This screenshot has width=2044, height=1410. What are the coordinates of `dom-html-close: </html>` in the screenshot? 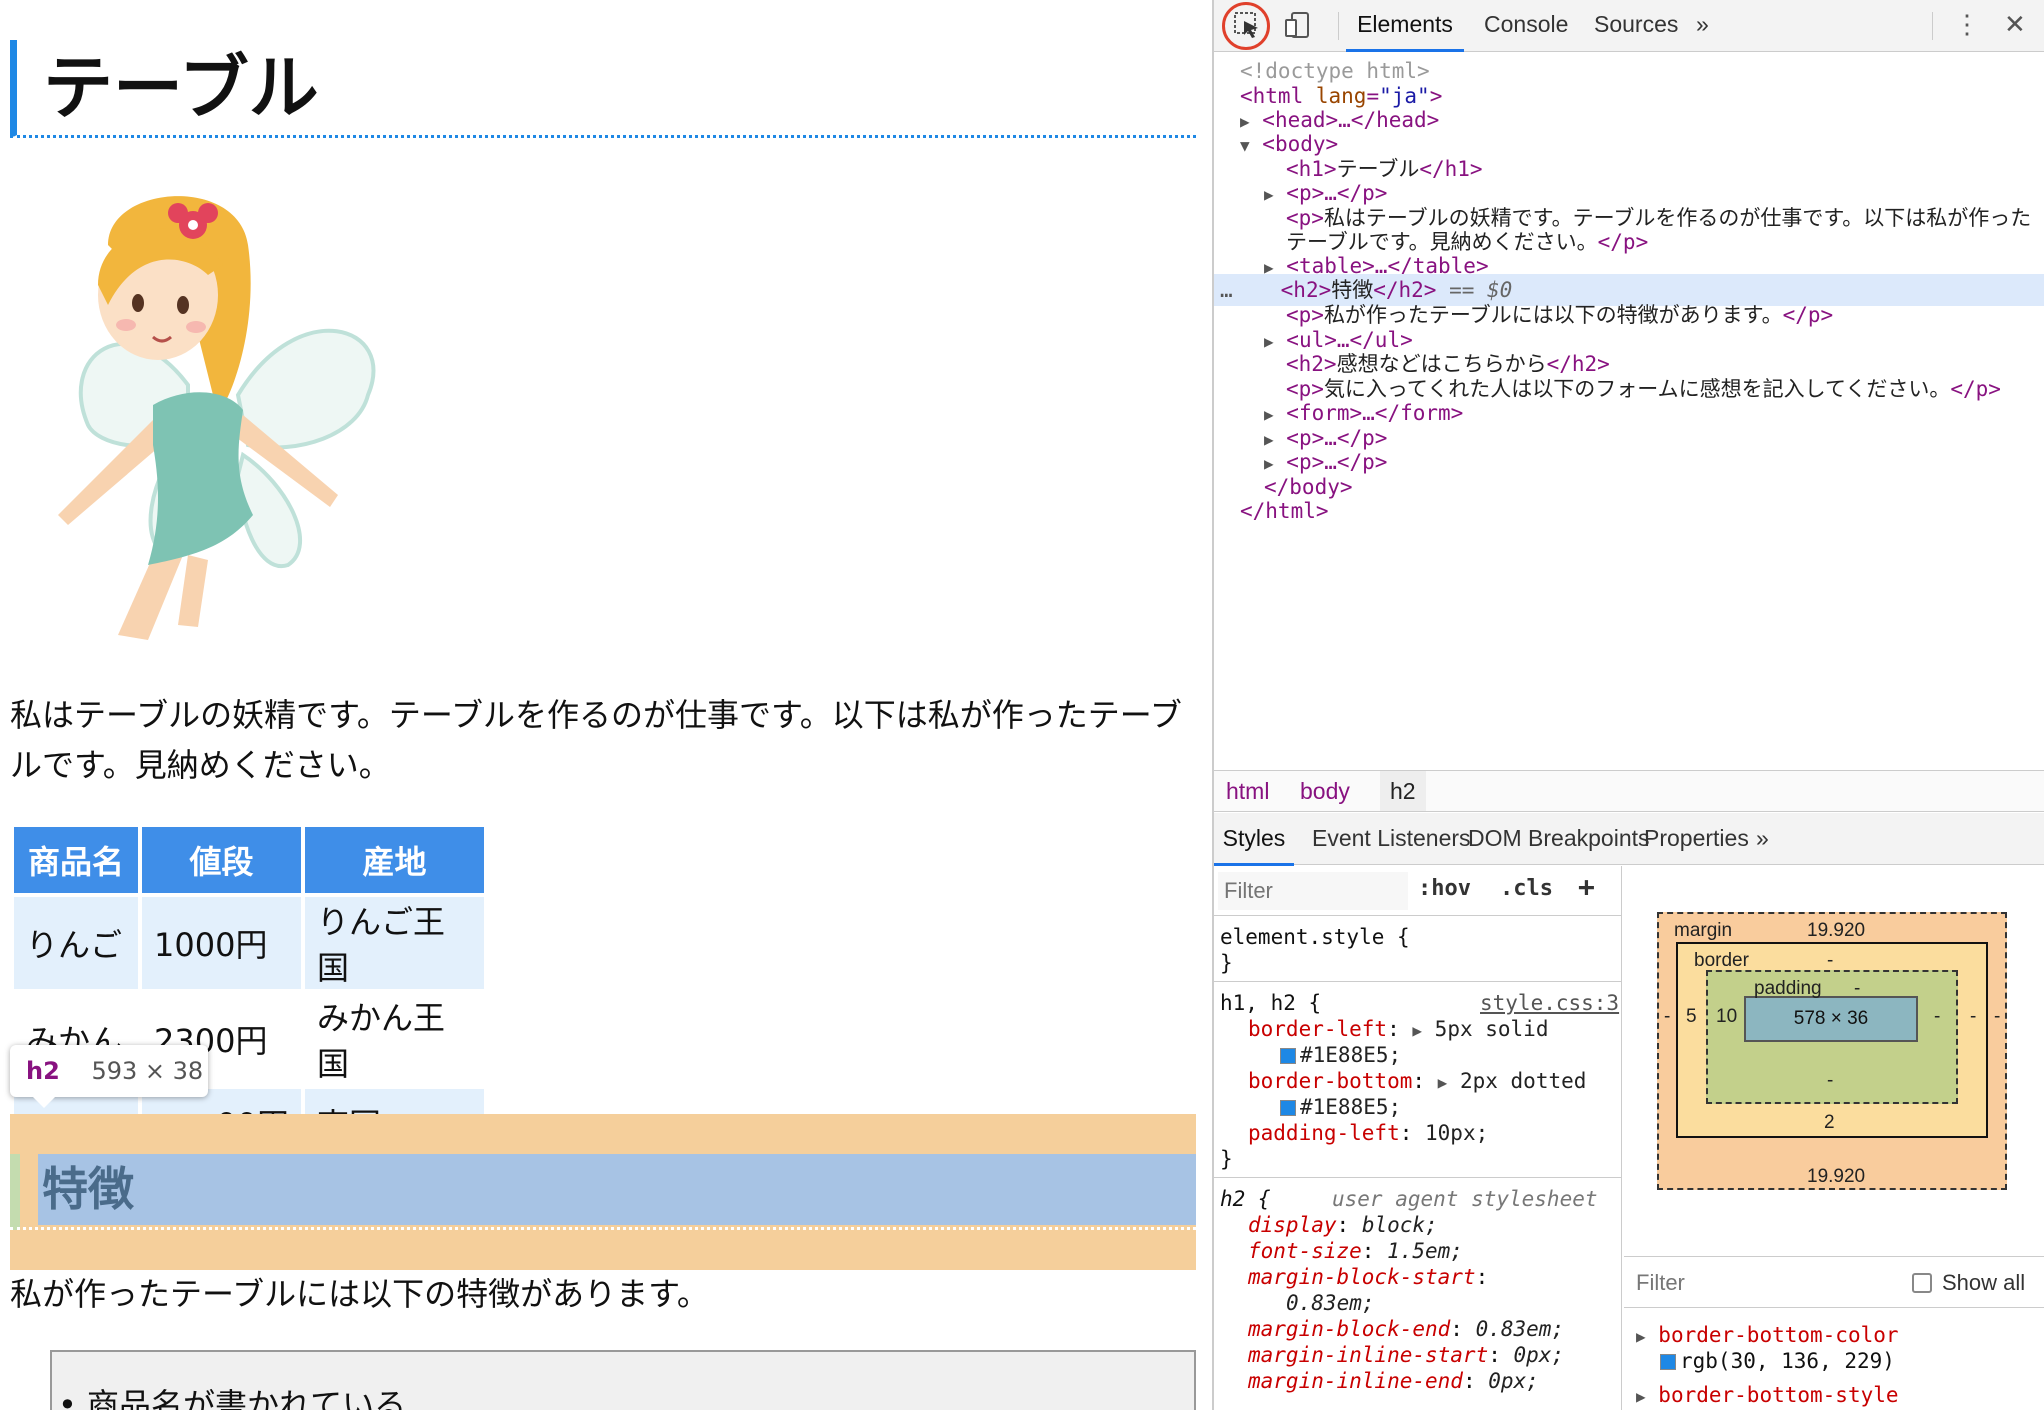 It's located at (1284, 511).